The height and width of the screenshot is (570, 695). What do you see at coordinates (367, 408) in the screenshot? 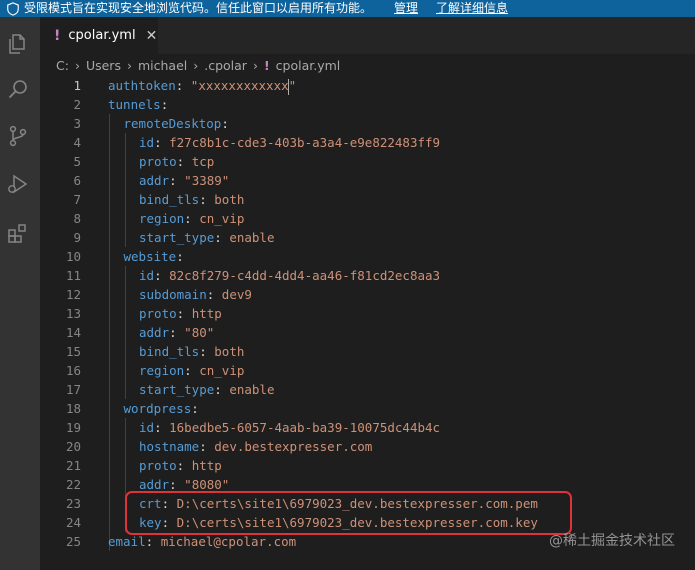
I see `code-line: 18 wordpress:` at bounding box center [367, 408].